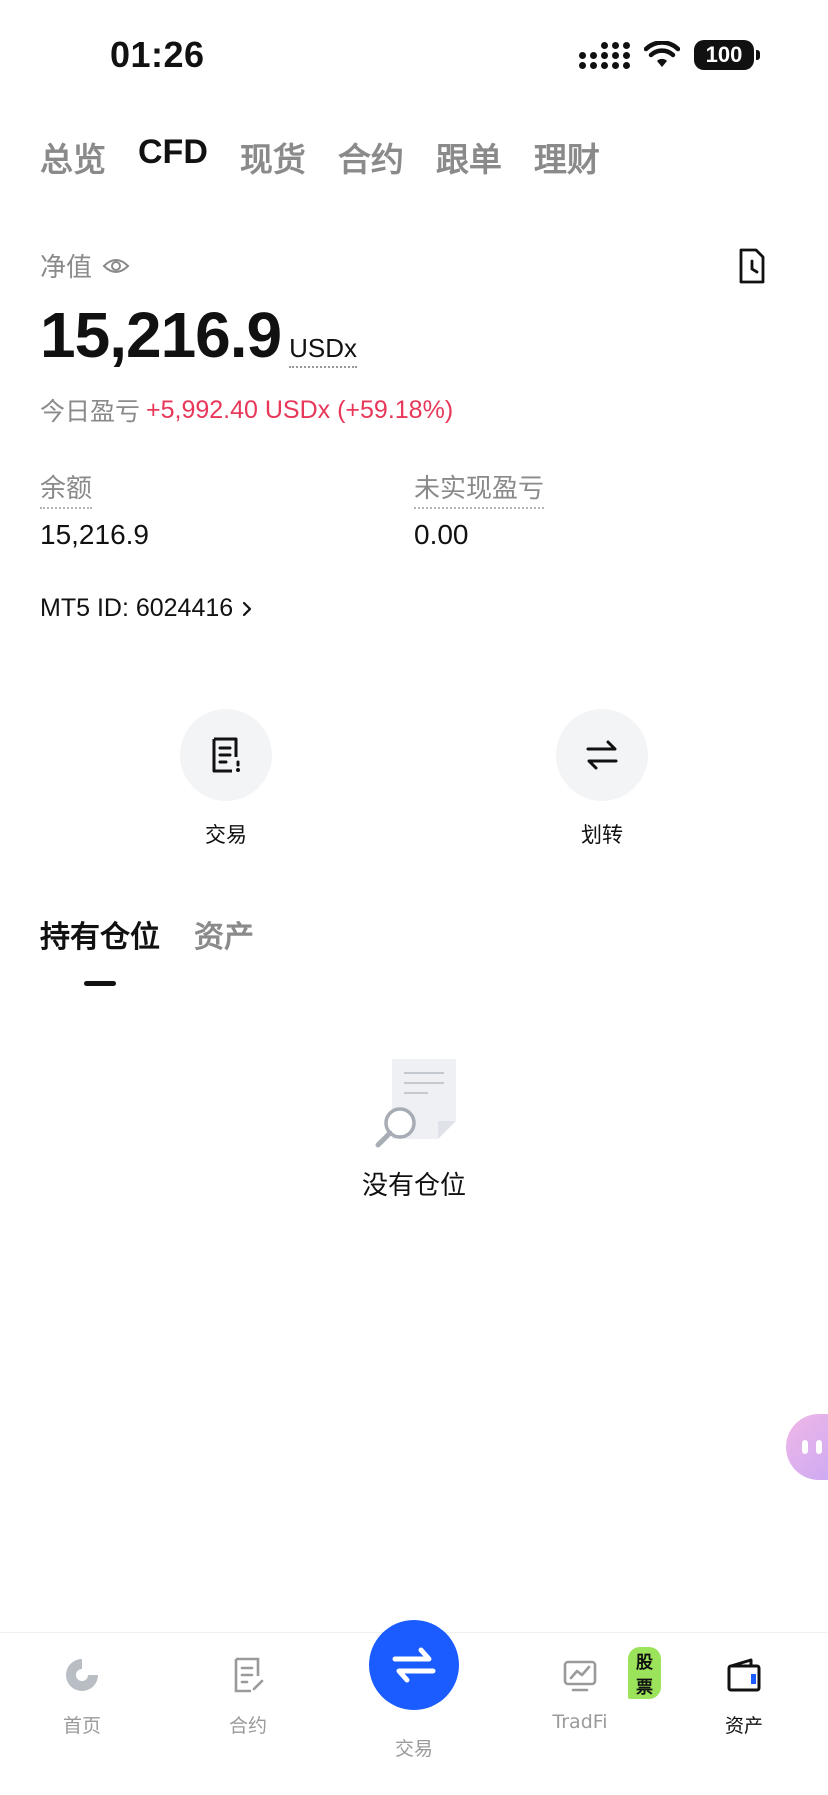 The height and width of the screenshot is (1795, 828). What do you see at coordinates (81, 1726) in the screenshot?
I see `nav-home-label: 首页` at bounding box center [81, 1726].